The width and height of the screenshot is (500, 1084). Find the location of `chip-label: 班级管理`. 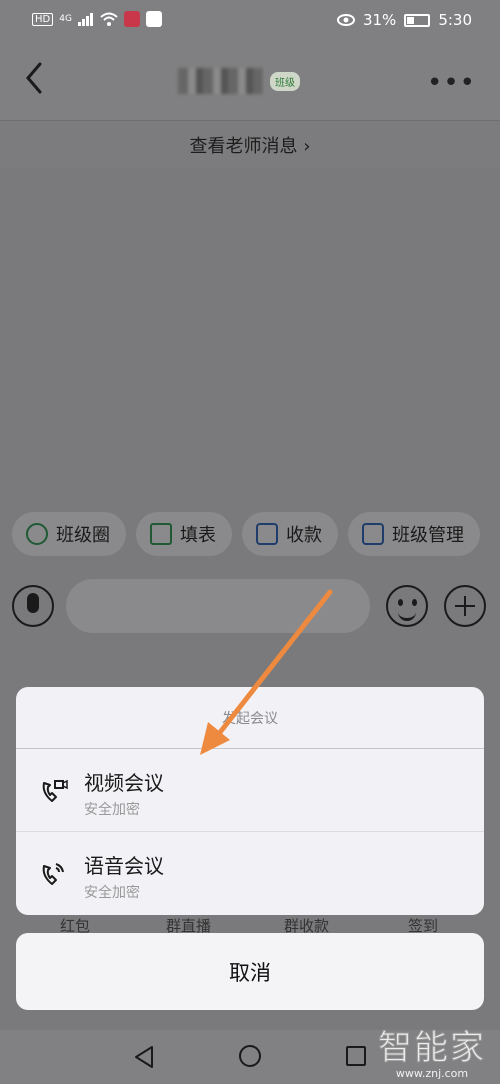

chip-label: 班级管理 is located at coordinates (428, 535).